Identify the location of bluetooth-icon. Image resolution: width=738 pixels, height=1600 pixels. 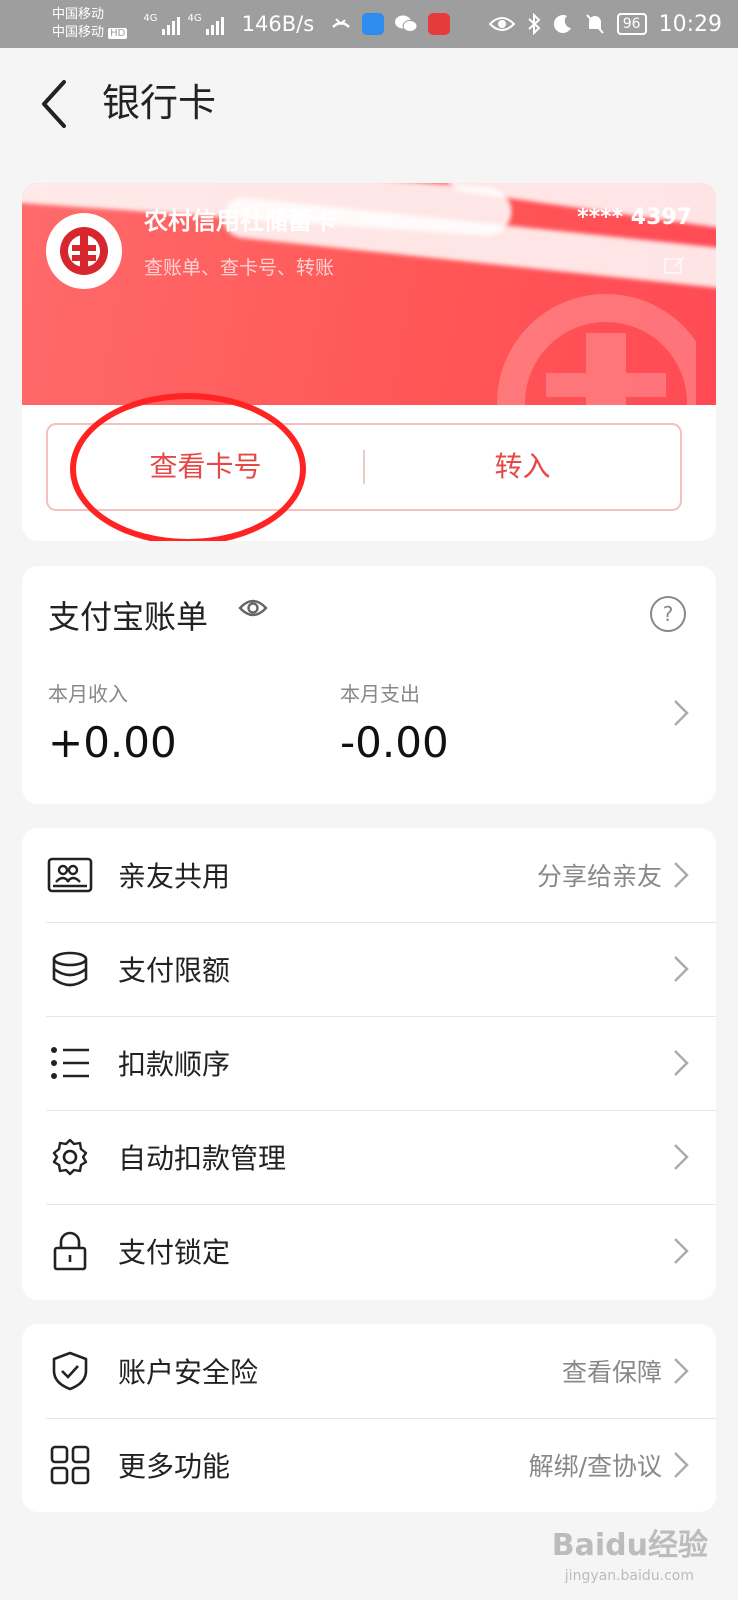
(534, 24).